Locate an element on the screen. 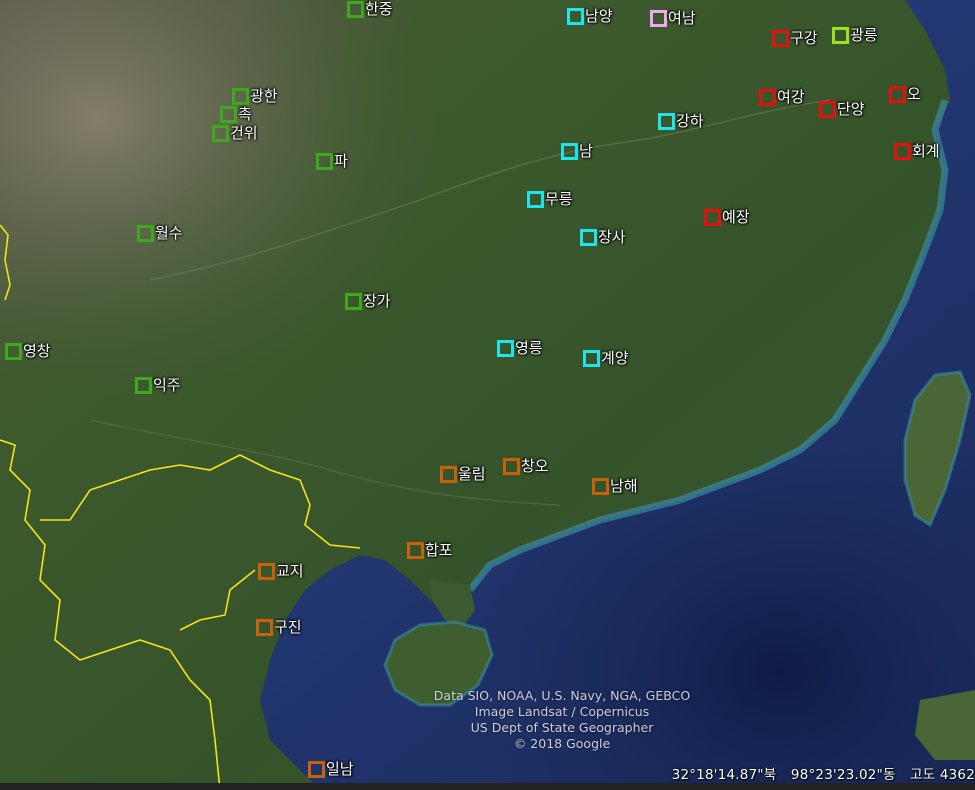 Image resolution: width=975 pixels, height=790 pixels. placemark: 남해 is located at coordinates (615, 486).